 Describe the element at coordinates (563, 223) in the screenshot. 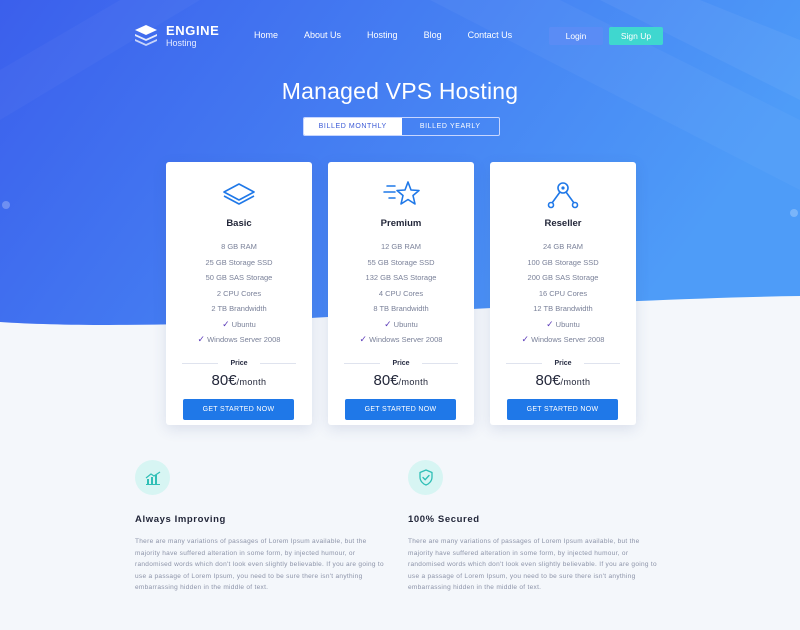

I see `plan-name: Reseller` at that location.